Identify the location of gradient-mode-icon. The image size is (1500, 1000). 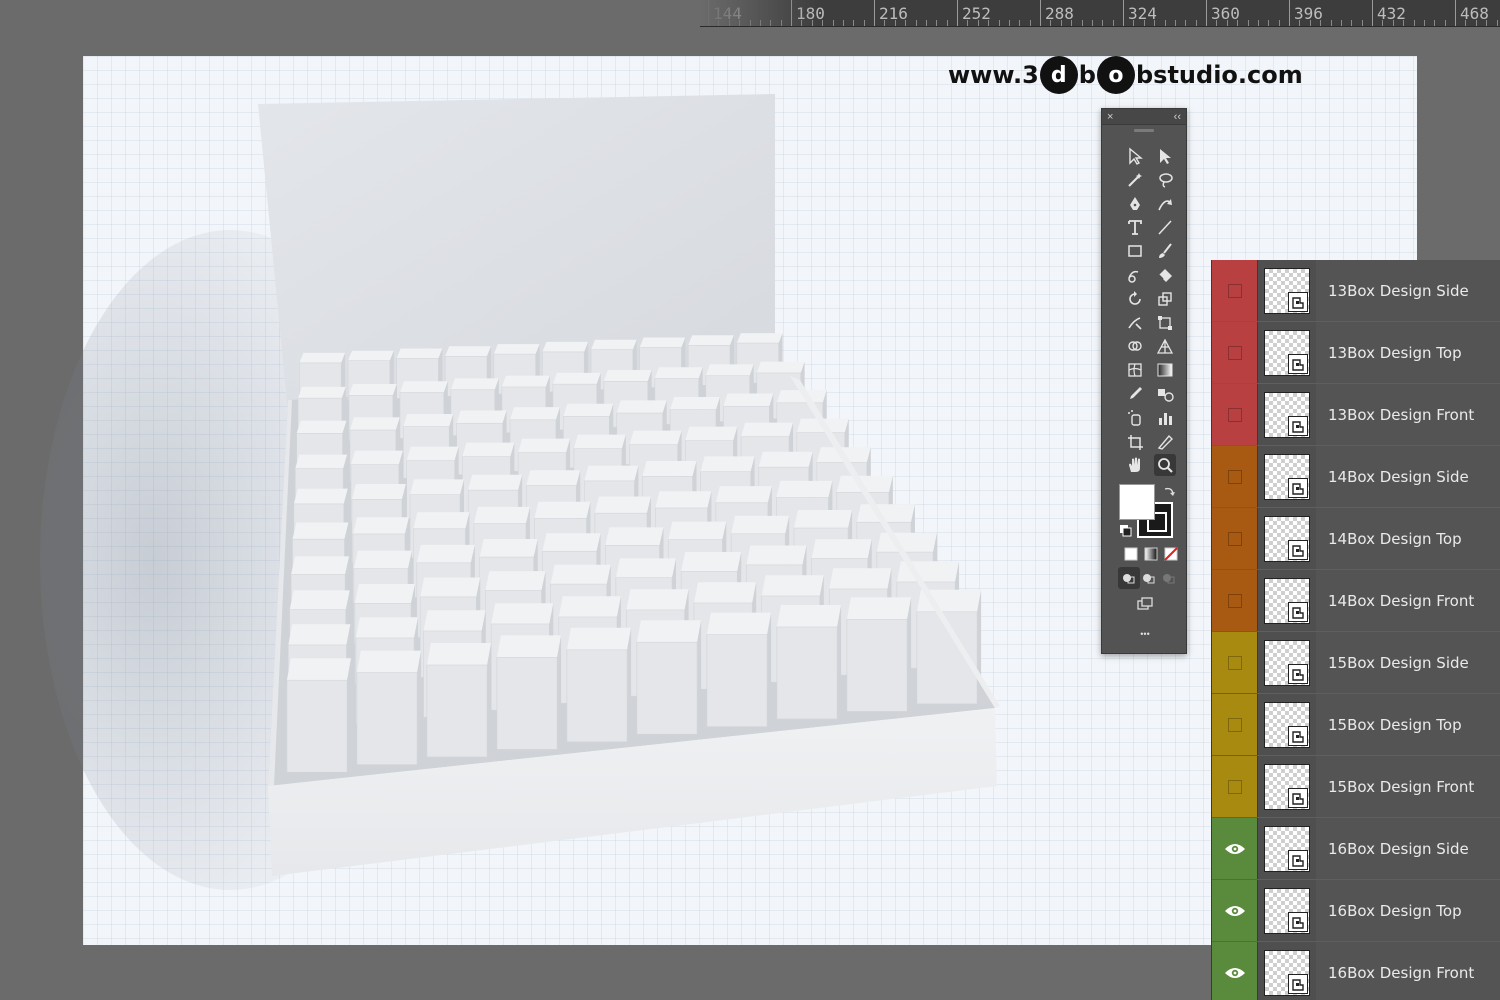
(1151, 554).